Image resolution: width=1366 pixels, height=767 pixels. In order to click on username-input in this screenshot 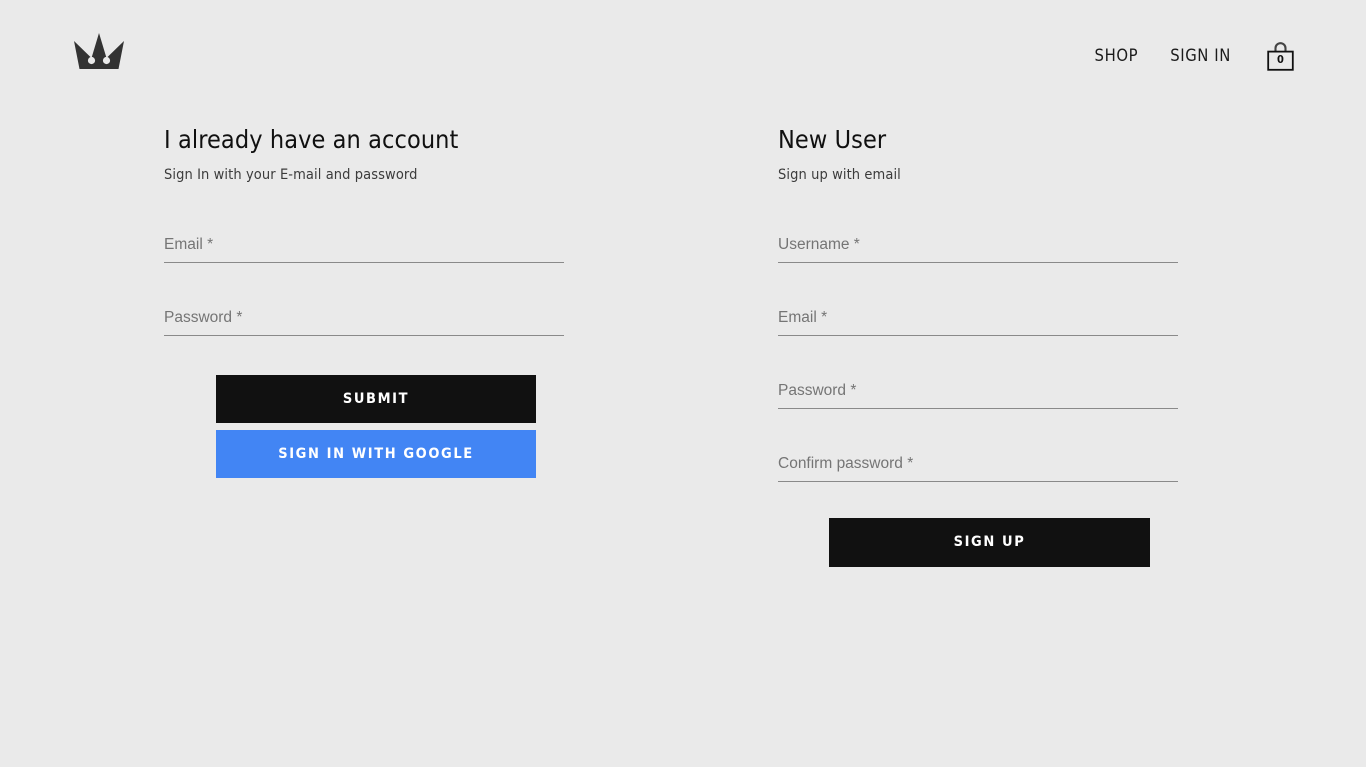, I will do `click(978, 246)`.